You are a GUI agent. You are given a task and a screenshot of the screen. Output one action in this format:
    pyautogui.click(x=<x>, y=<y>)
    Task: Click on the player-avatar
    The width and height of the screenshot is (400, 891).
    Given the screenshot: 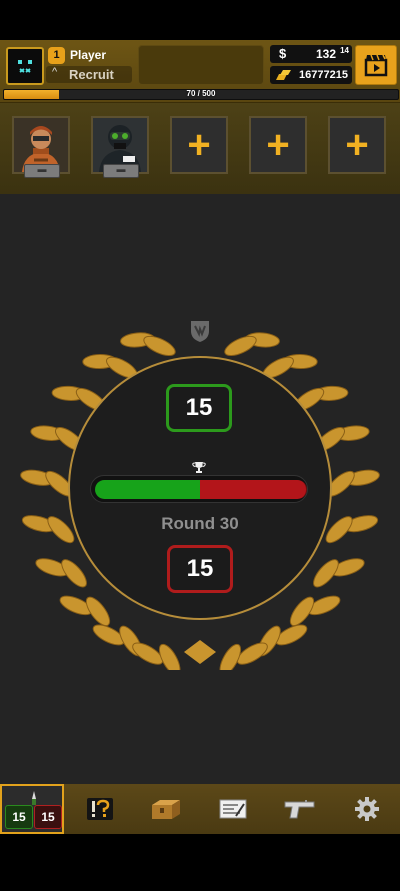 What is the action you would take?
    pyautogui.click(x=25, y=66)
    